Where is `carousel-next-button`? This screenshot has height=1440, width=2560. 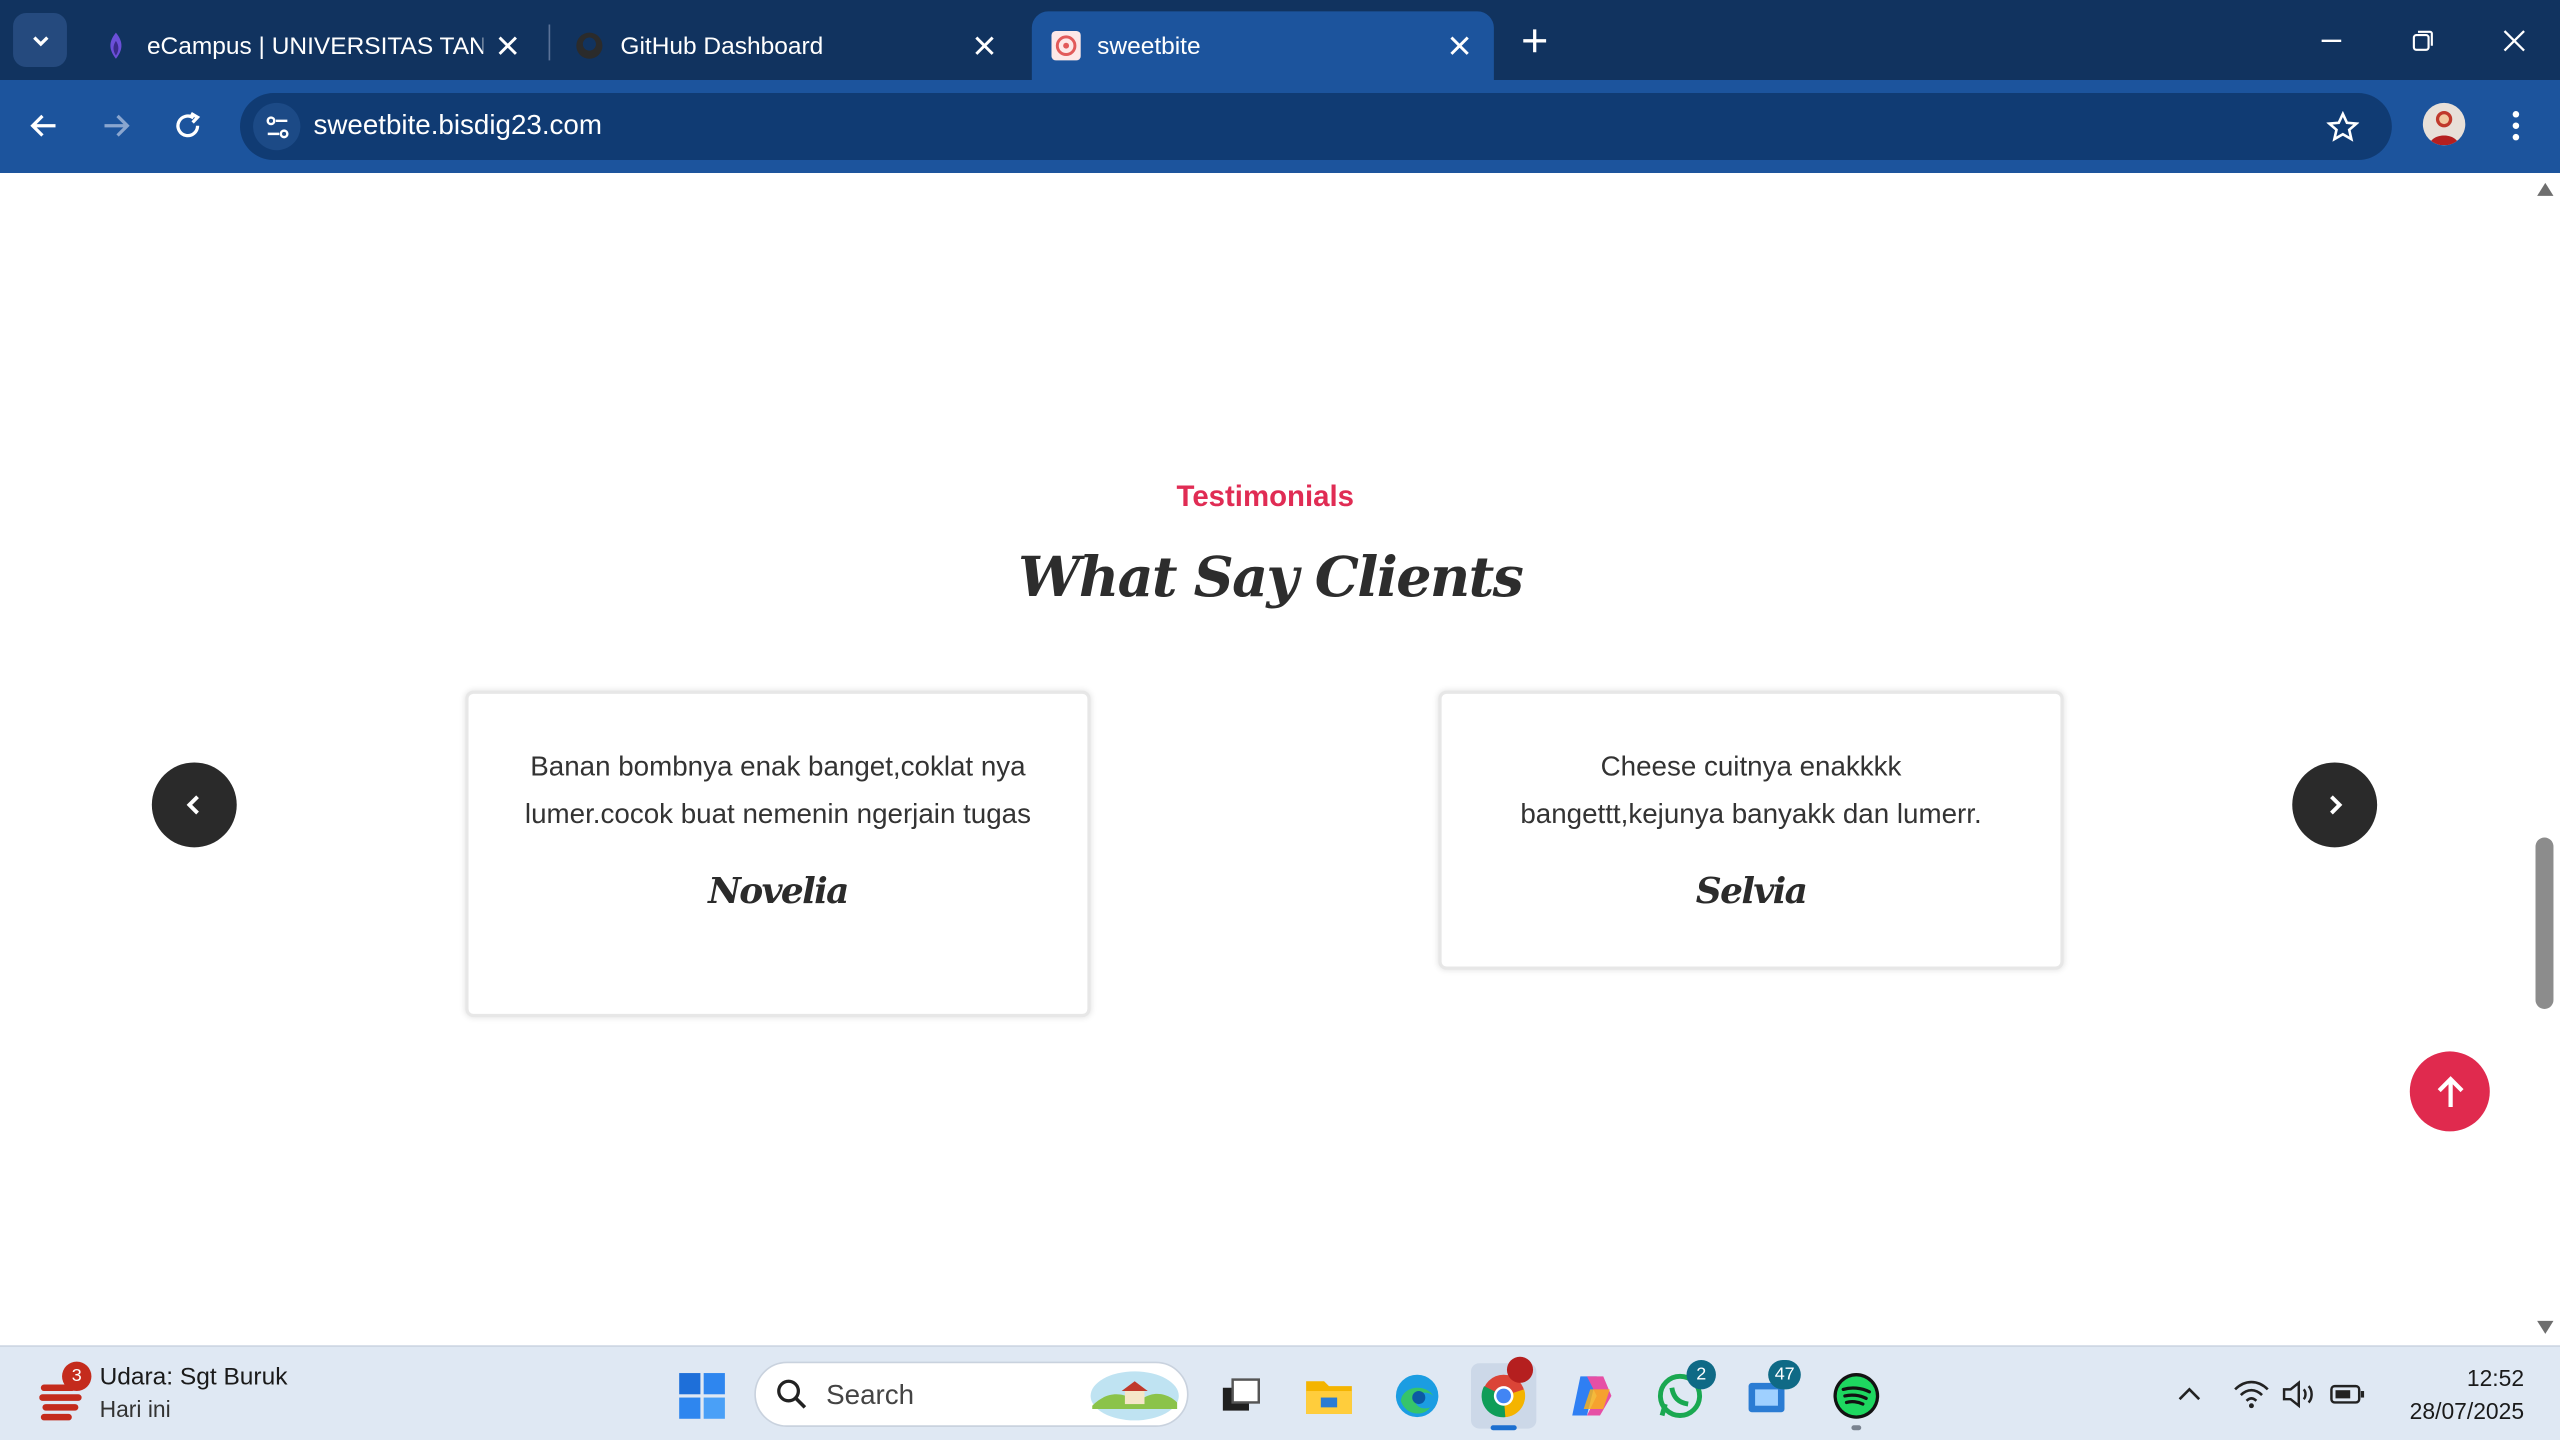 carousel-next-button is located at coordinates (2335, 805).